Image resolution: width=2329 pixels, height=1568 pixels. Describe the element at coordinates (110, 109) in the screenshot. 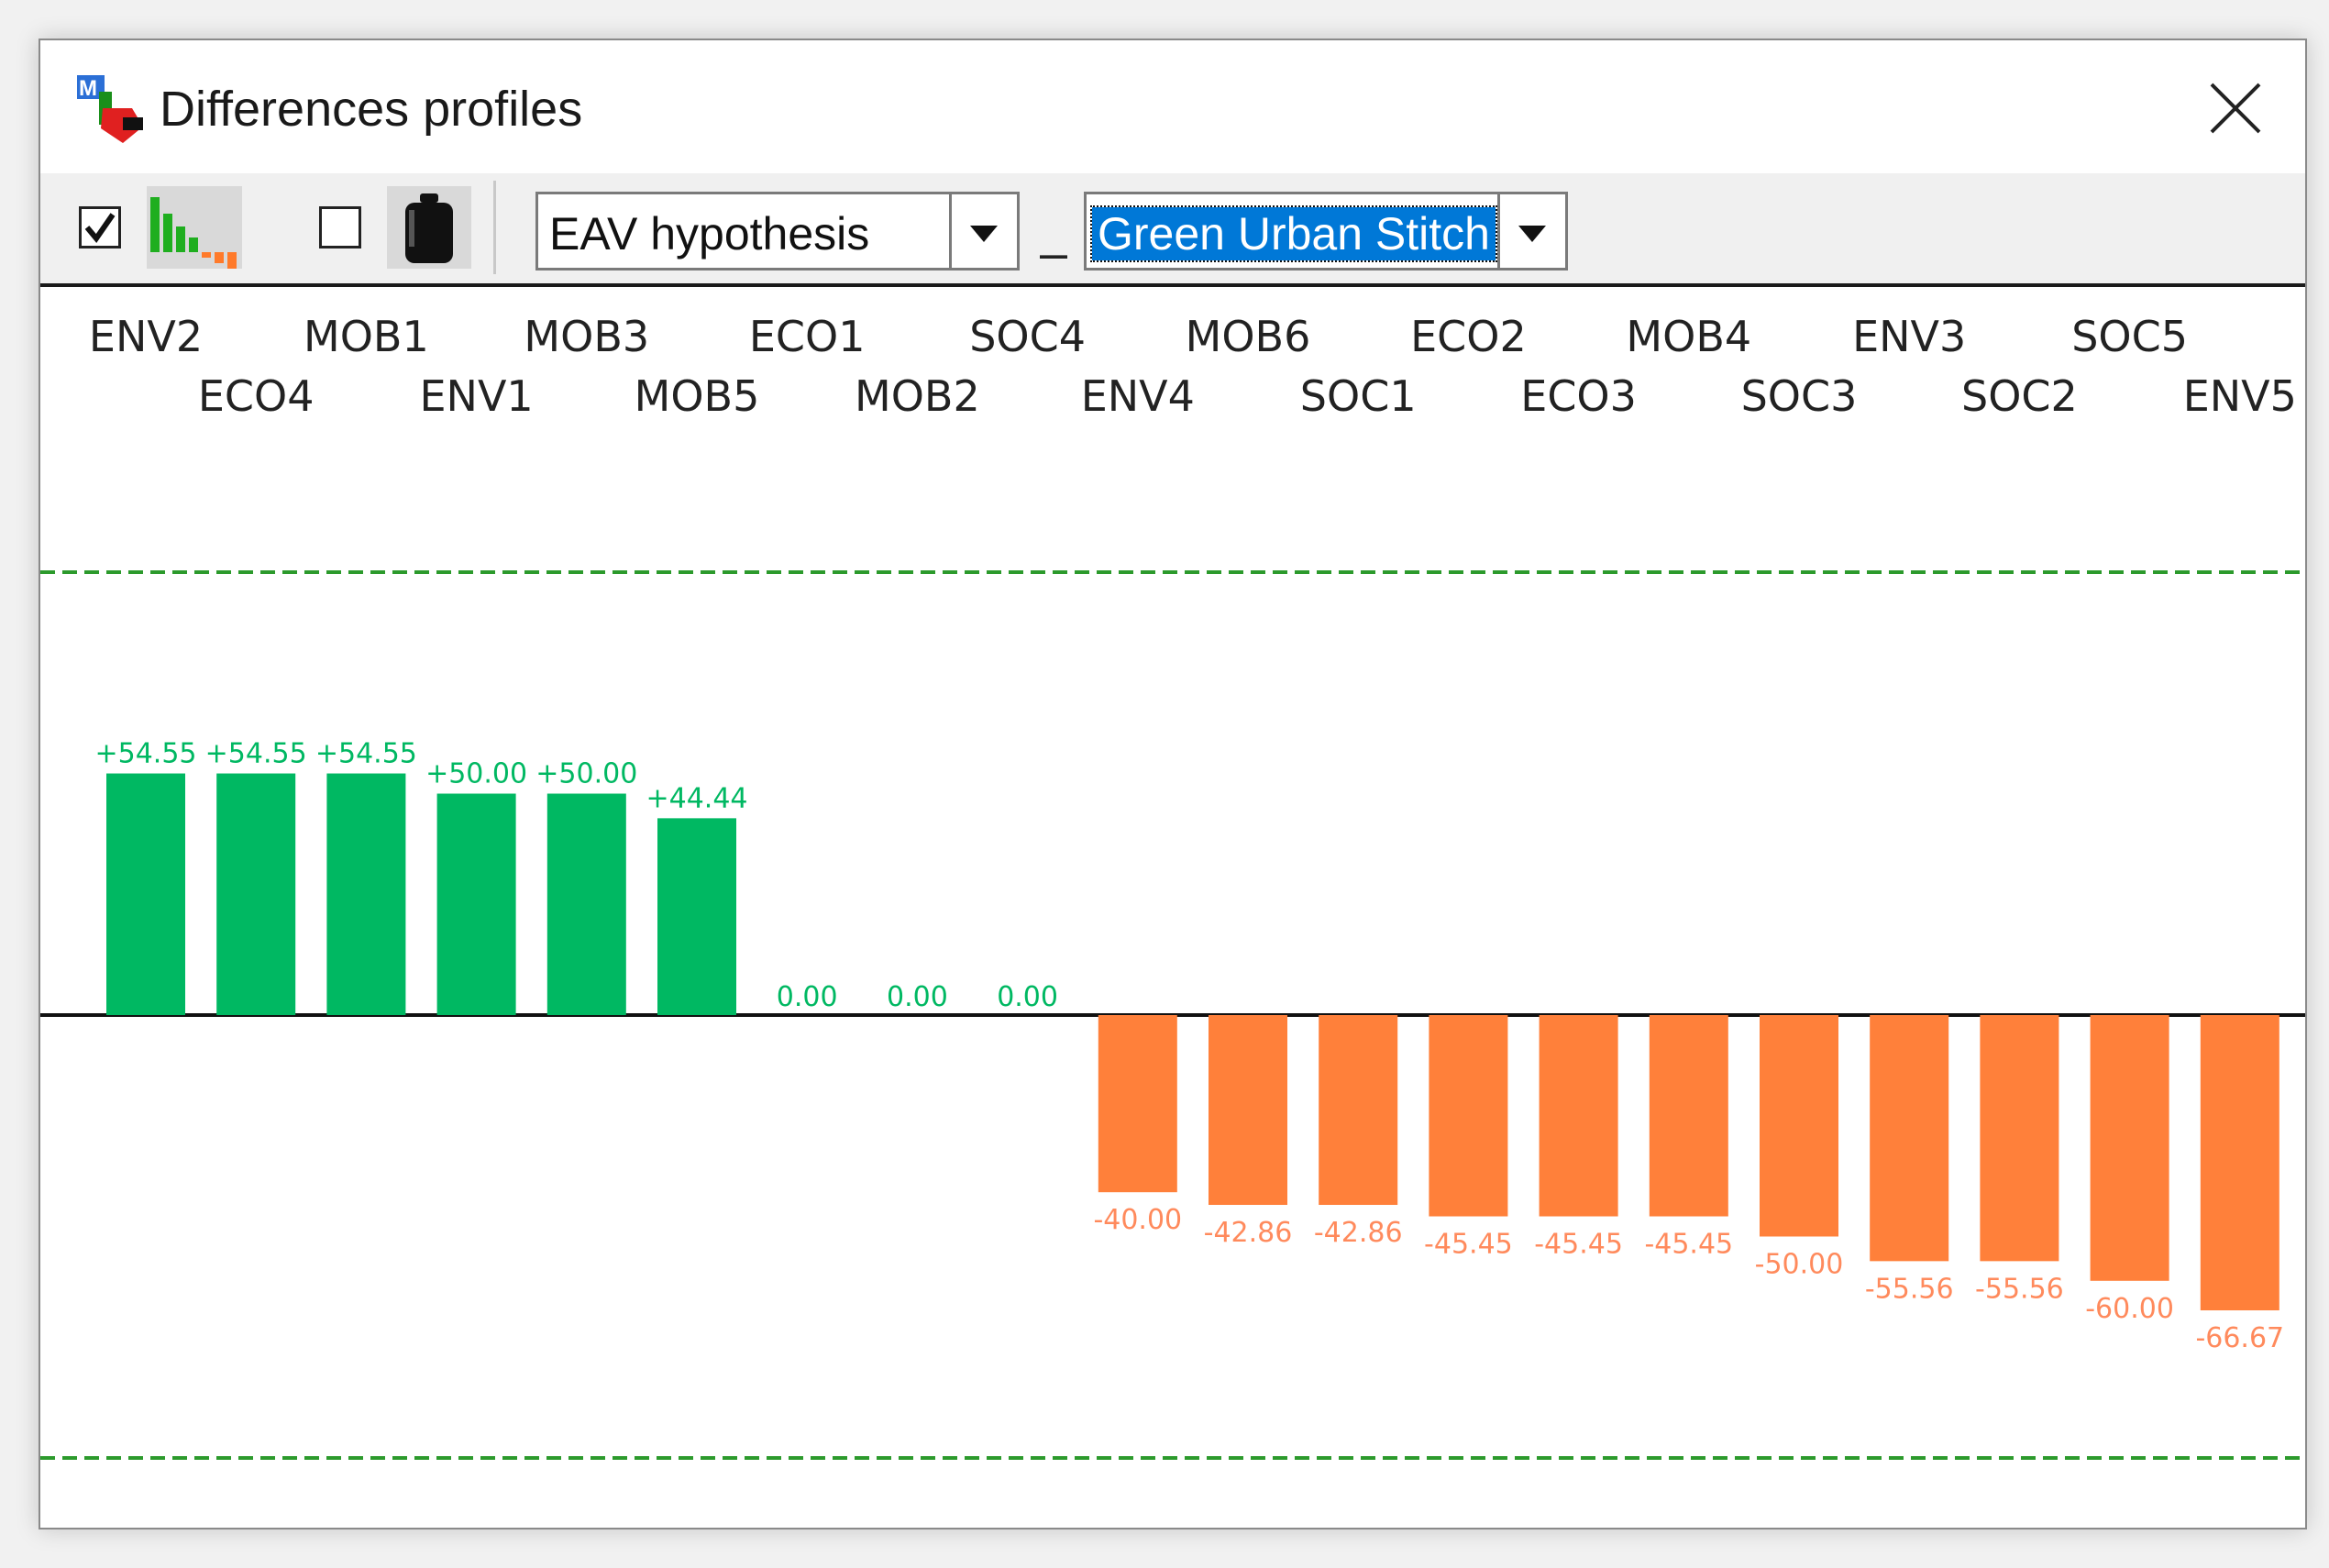

I see `multicriteria-app-icon: M` at that location.